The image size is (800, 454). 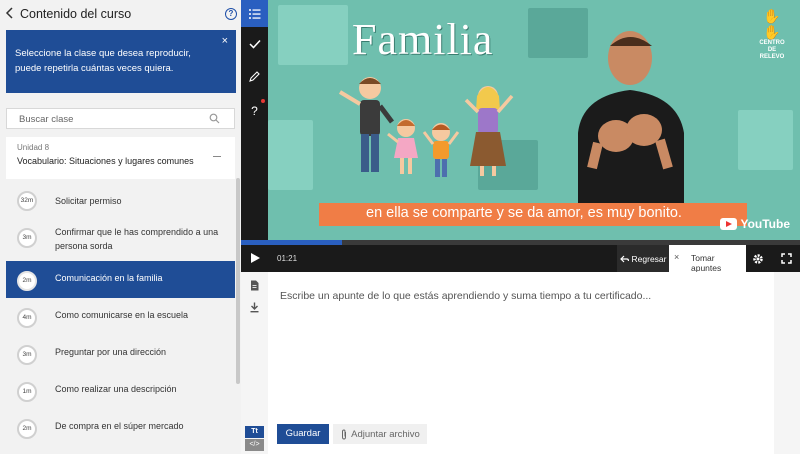 I want to click on lesson-item-active: 2m Comunicación en la familia, so click(x=120, y=279).